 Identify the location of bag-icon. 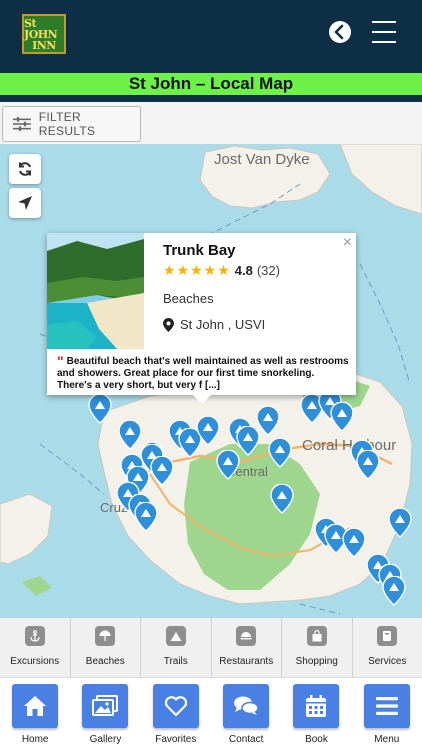
(316, 636).